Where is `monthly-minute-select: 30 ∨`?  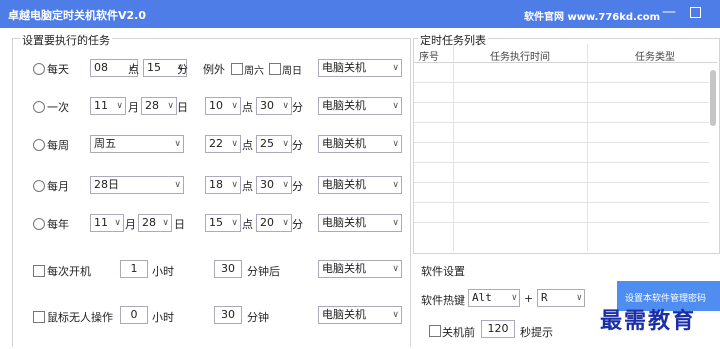
monthly-minute-select: 30 ∨ is located at coordinates (274, 185).